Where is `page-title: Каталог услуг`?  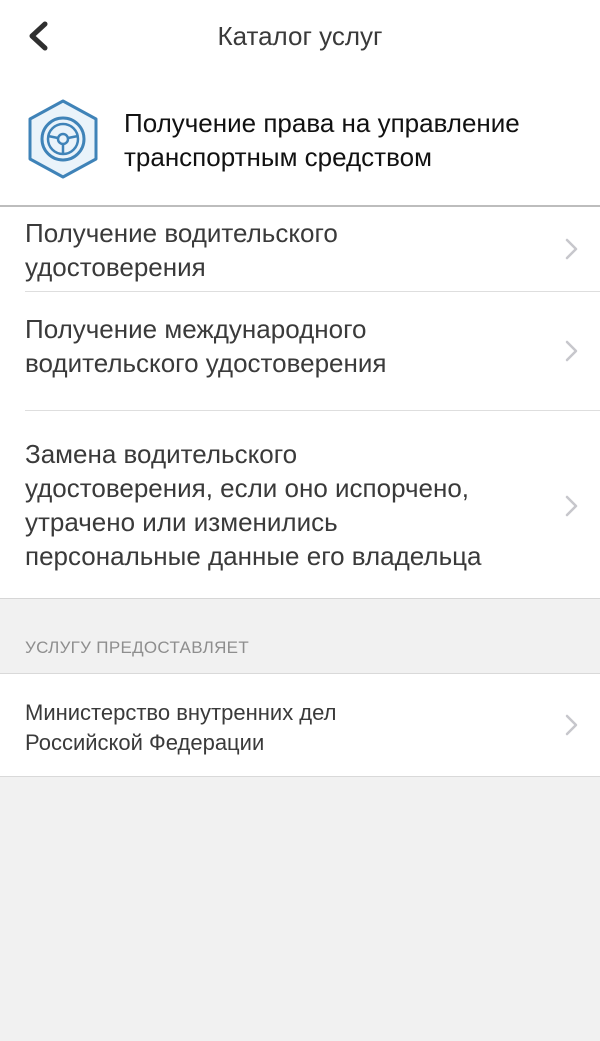
page-title: Каталог услуг is located at coordinates (300, 36).